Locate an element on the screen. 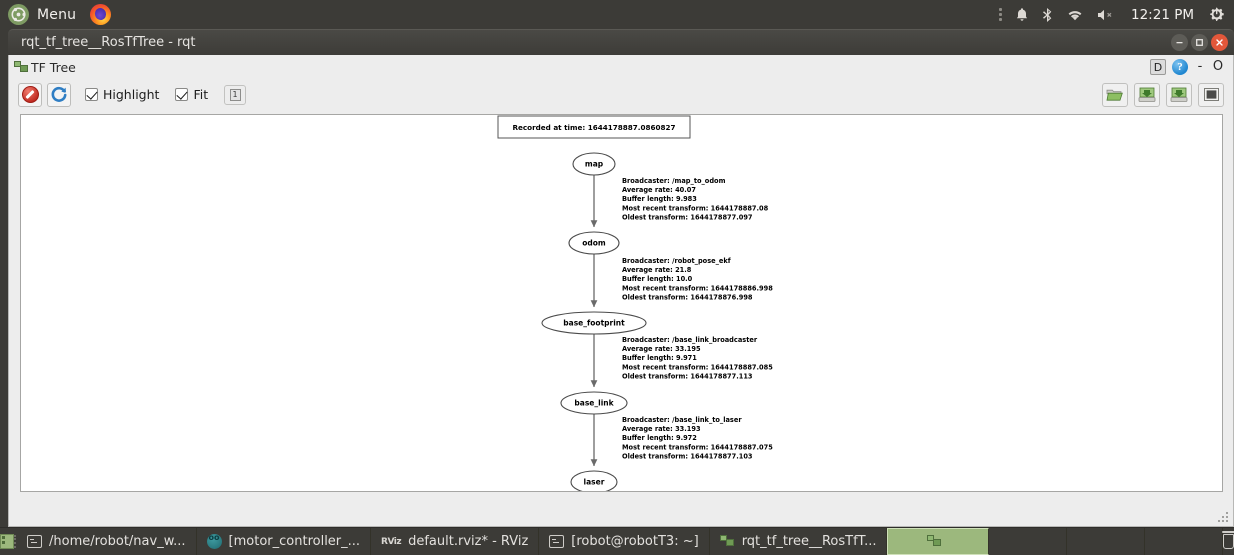  stop-refresh-button is located at coordinates (30, 94).